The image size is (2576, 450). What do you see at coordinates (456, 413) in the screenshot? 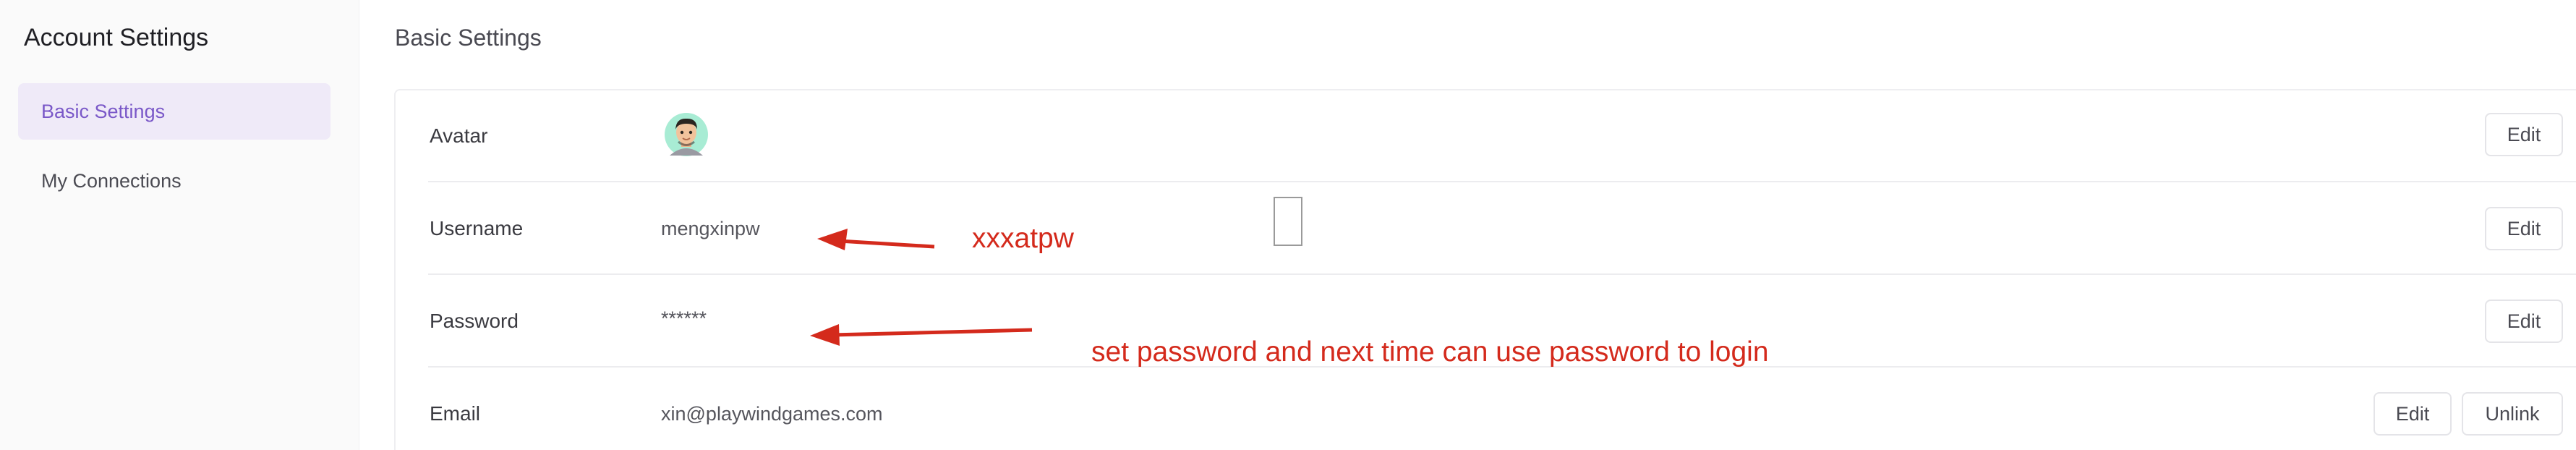
I see `email-label: Email` at bounding box center [456, 413].